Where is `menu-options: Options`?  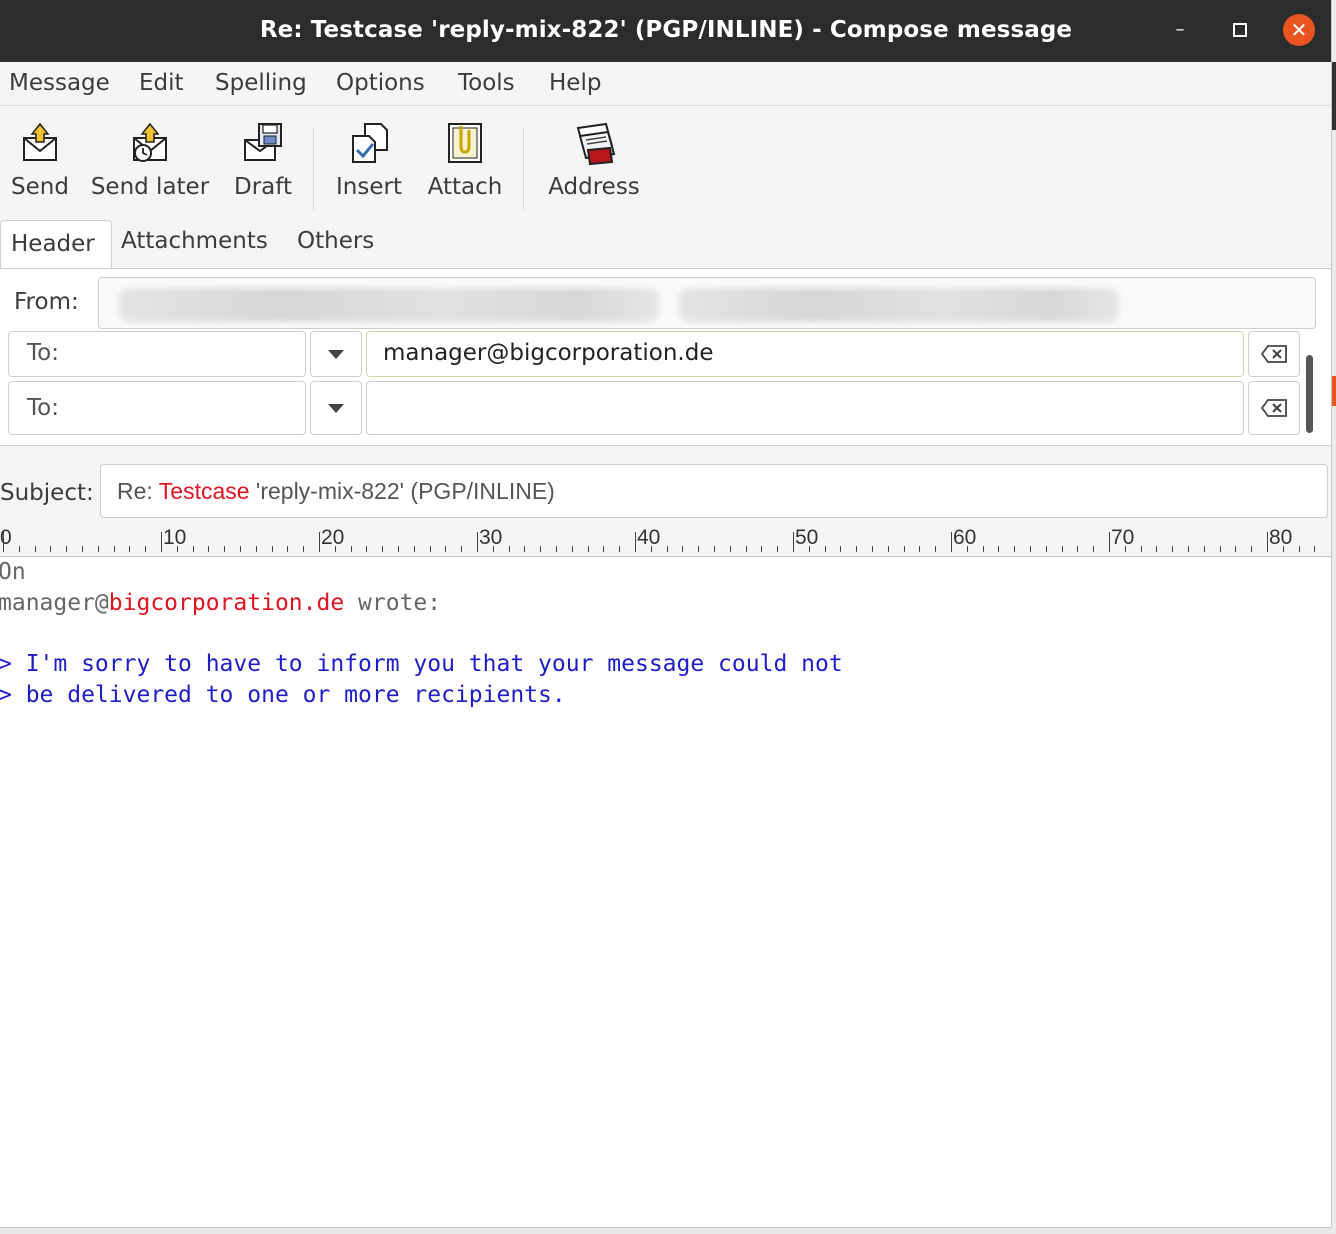
menu-options: Options is located at coordinates (380, 83).